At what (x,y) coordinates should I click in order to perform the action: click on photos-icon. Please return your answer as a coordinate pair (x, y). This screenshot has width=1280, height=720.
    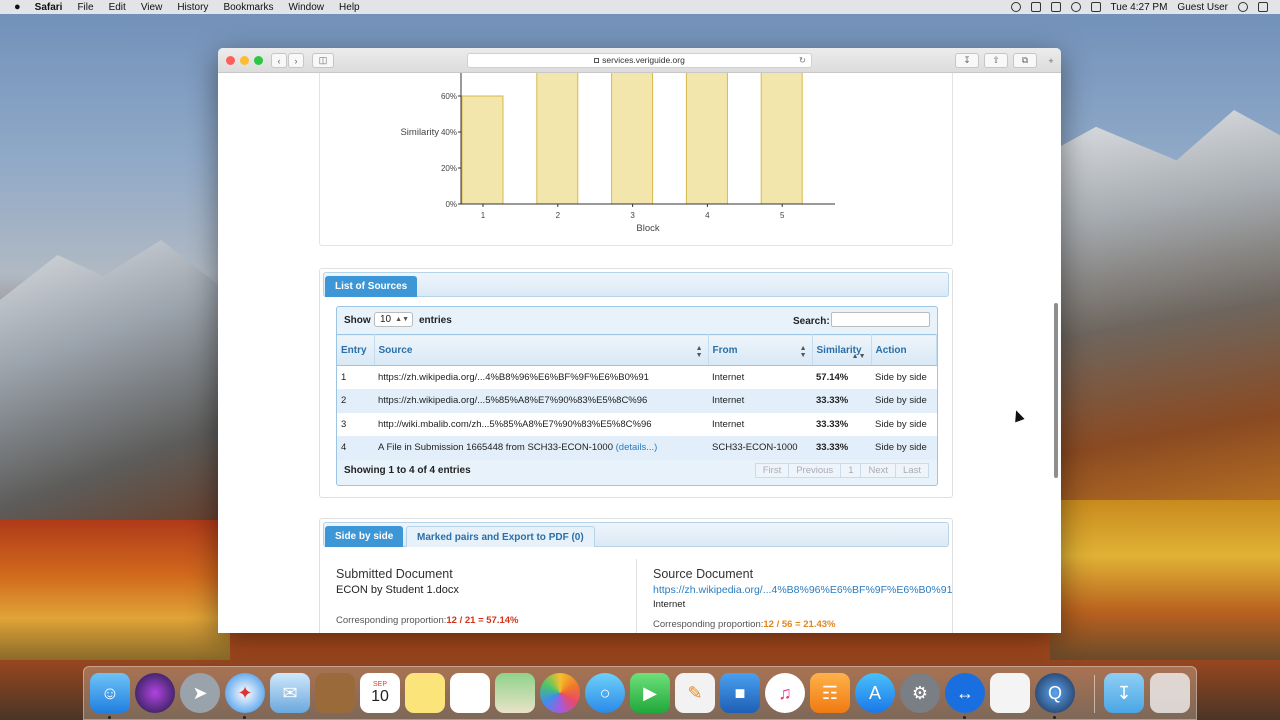
    Looking at the image, I should click on (560, 693).